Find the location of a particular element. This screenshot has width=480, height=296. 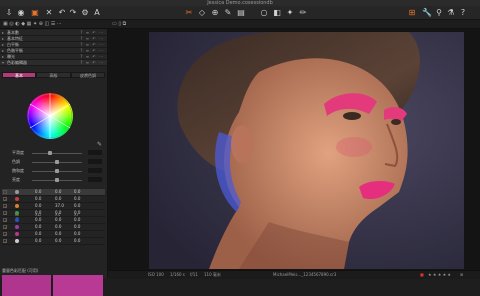

color-table-row: ✓ 0.0 37.0 0.0 is located at coordinates (53, 206).